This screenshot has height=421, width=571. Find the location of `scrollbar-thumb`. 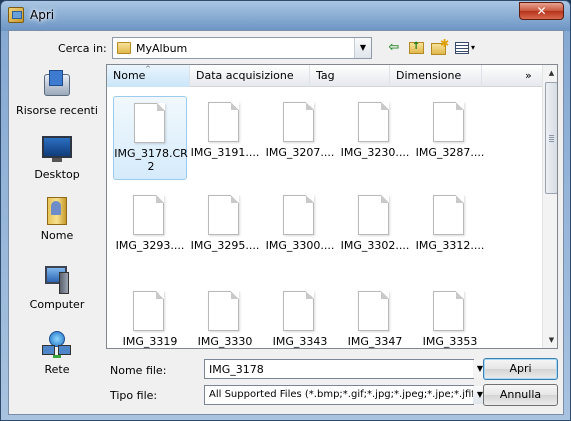

scrollbar-thumb is located at coordinates (551, 138).